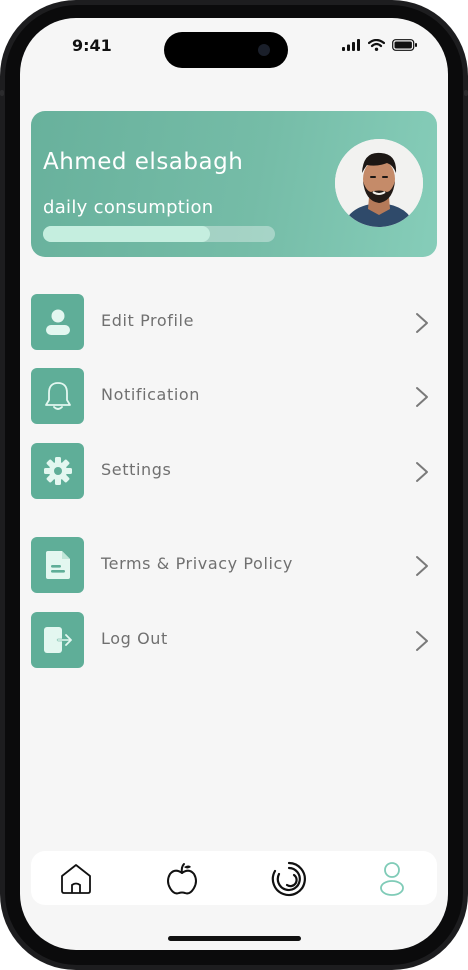 This screenshot has width=468, height=970. What do you see at coordinates (151, 394) in the screenshot?
I see `menu-label-notification: Notification` at bounding box center [151, 394].